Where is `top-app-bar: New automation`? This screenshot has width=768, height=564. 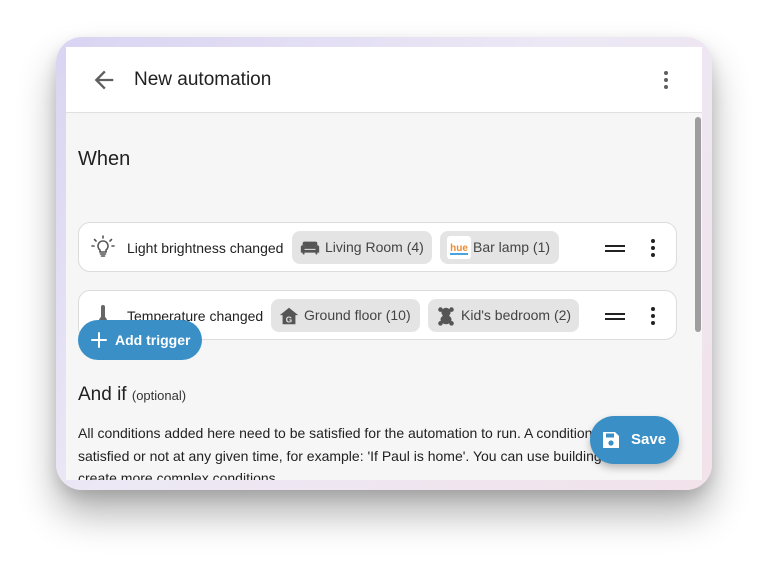 top-app-bar: New automation is located at coordinates (384, 80).